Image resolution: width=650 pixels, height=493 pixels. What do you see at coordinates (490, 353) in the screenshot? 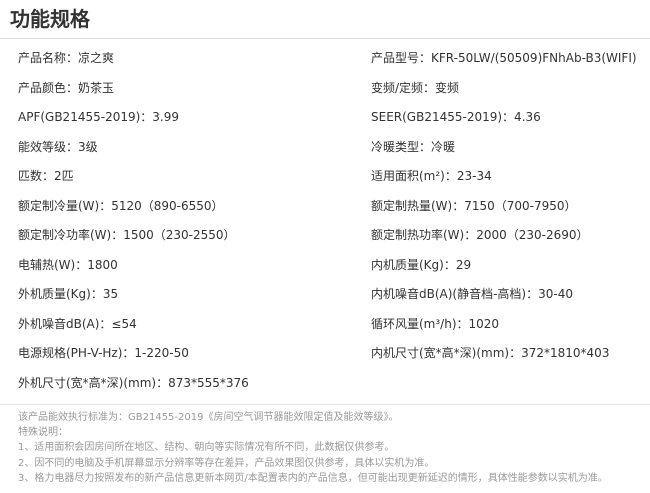
I see `spec-indoor-dimensions: 内机尺寸(宽*高*深)(mm)：372*1810*403` at bounding box center [490, 353].